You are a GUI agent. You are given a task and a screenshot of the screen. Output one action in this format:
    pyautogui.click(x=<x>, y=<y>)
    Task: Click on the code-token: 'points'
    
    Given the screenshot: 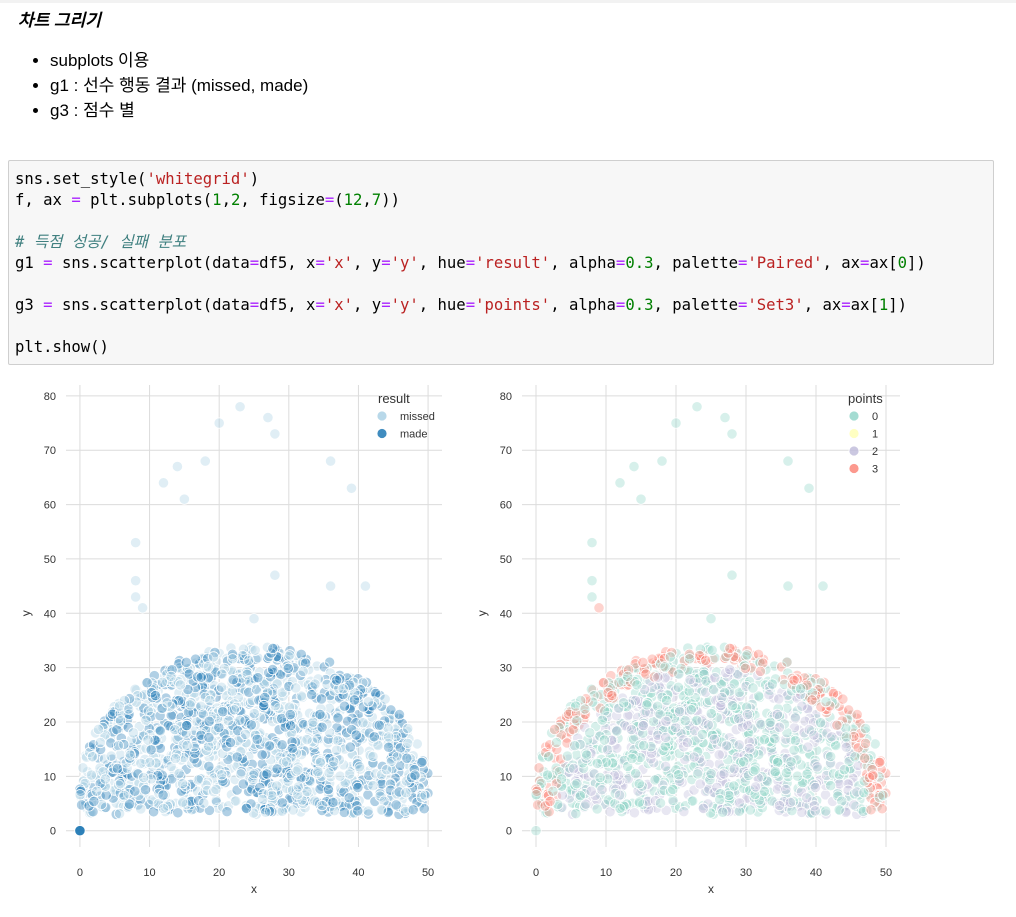 What is the action you would take?
    pyautogui.click(x=513, y=305)
    